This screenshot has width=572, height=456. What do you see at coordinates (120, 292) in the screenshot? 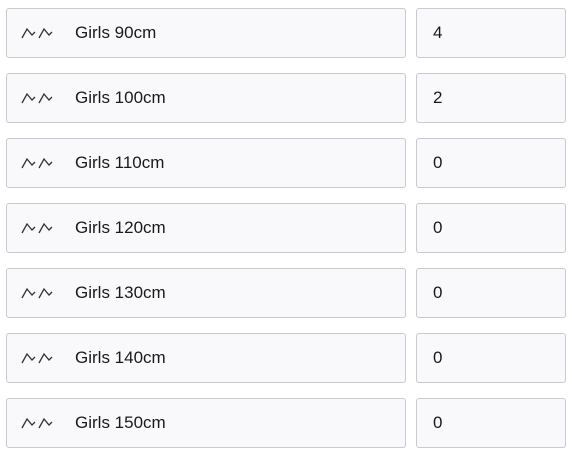
I see `size-label: Girls 130cm` at bounding box center [120, 292].